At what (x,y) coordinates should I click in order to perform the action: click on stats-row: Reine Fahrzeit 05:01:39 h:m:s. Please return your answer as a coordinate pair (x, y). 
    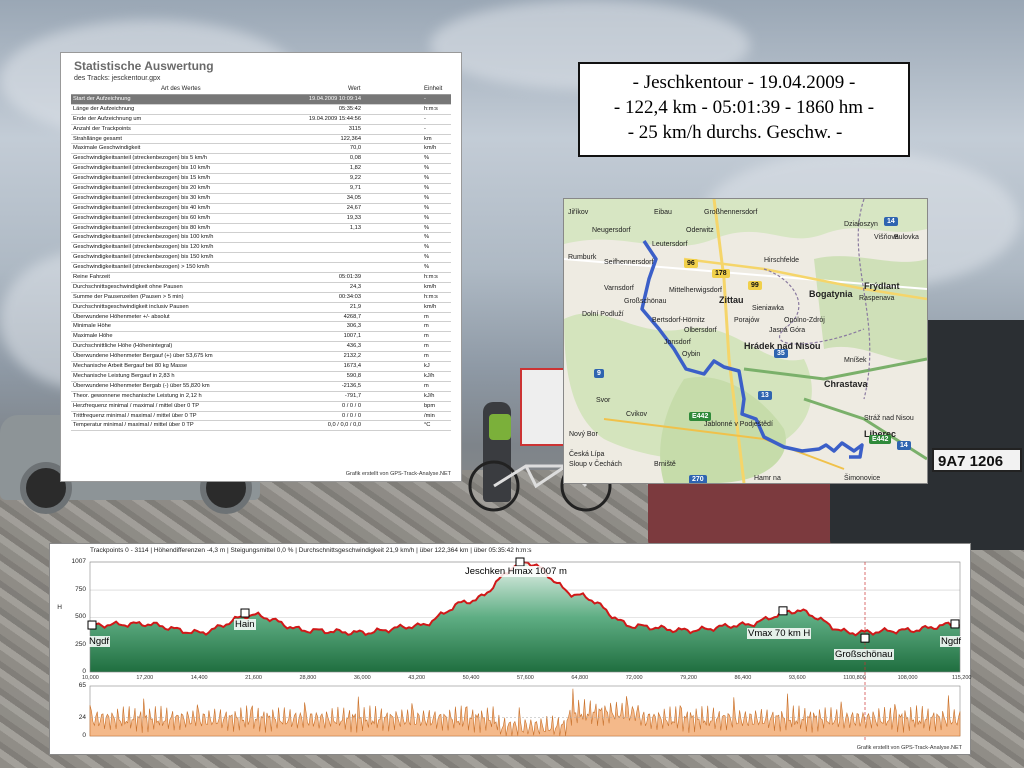
    Looking at the image, I should click on (261, 278).